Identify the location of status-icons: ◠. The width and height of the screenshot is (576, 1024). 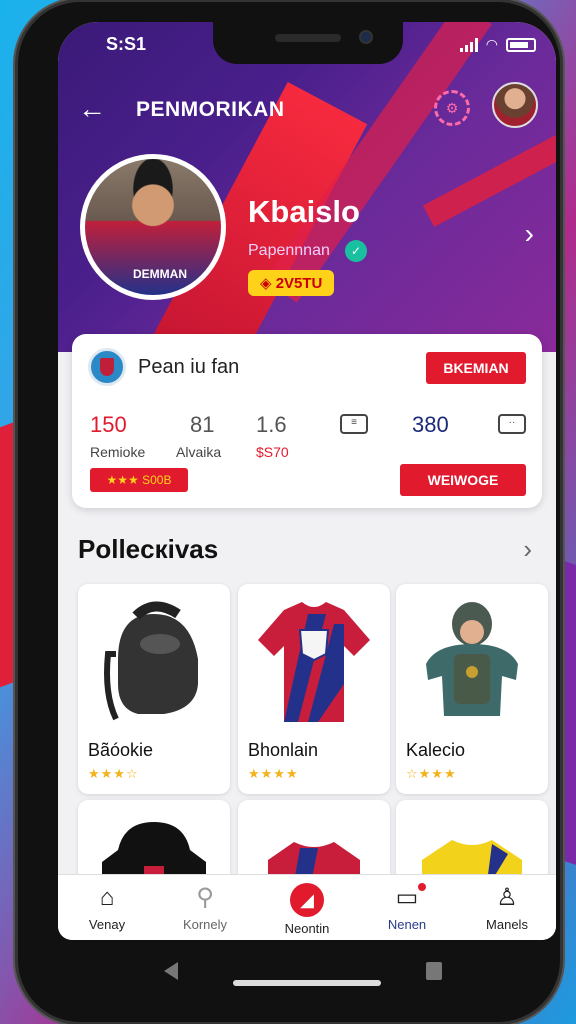
(497, 44).